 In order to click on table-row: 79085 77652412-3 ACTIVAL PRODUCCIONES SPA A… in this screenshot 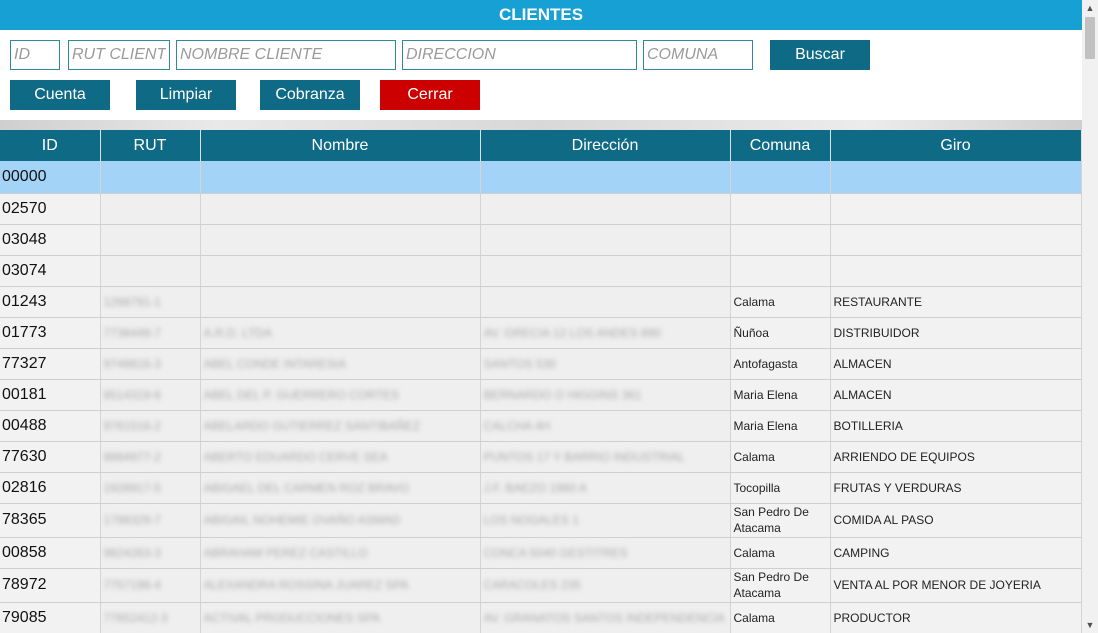, I will do `click(541, 617)`.